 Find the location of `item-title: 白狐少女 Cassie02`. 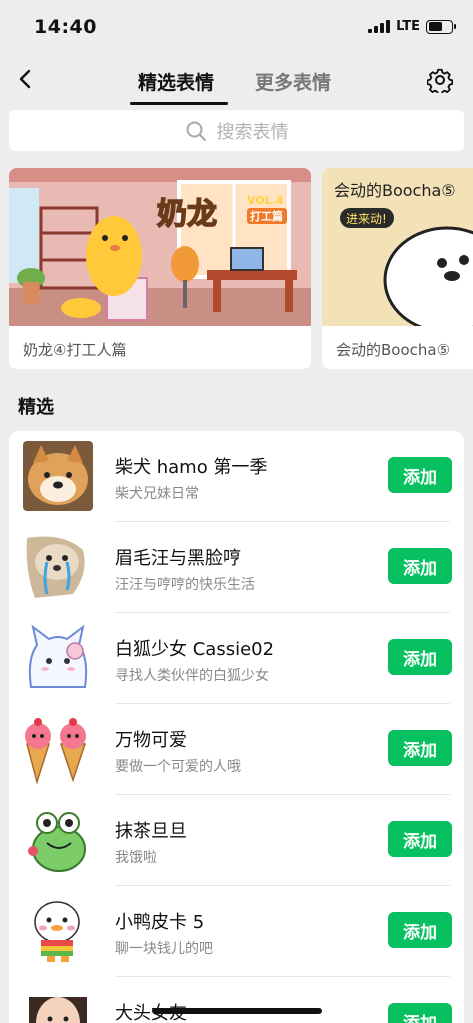

item-title: 白狐少女 Cassie02 is located at coordinates (195, 649).